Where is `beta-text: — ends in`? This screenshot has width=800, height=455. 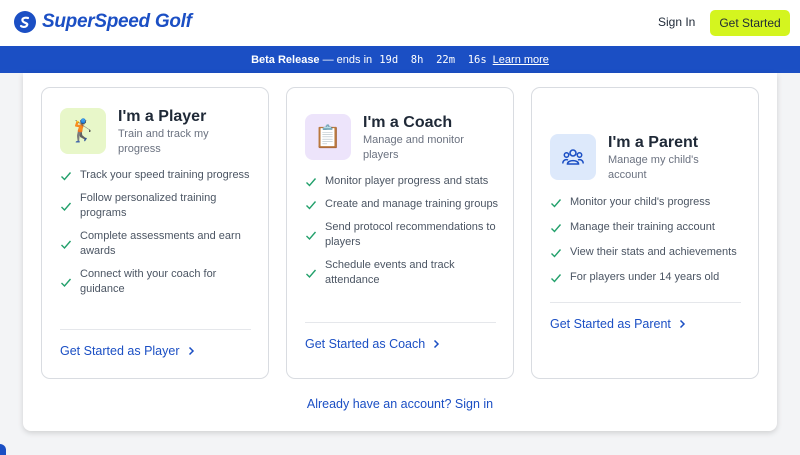
beta-text: — ends in is located at coordinates (347, 59).